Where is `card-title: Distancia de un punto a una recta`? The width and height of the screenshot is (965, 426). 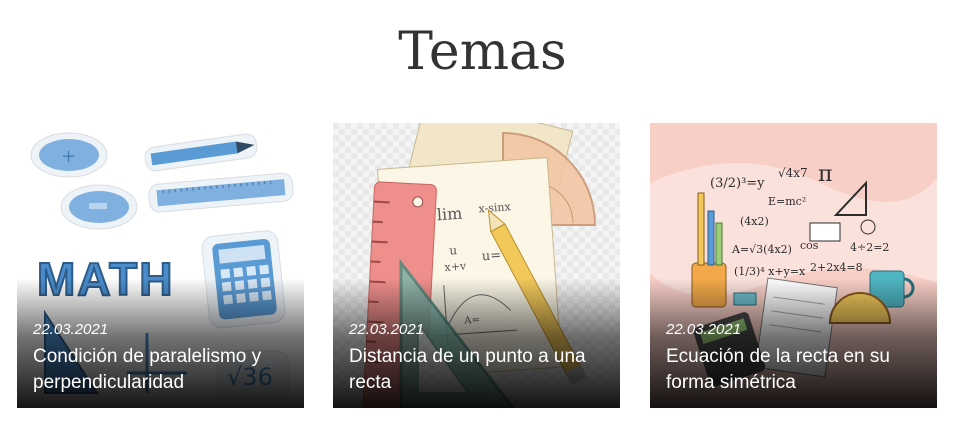
card-title: Distancia de un punto a una recta is located at coordinates (478, 370).